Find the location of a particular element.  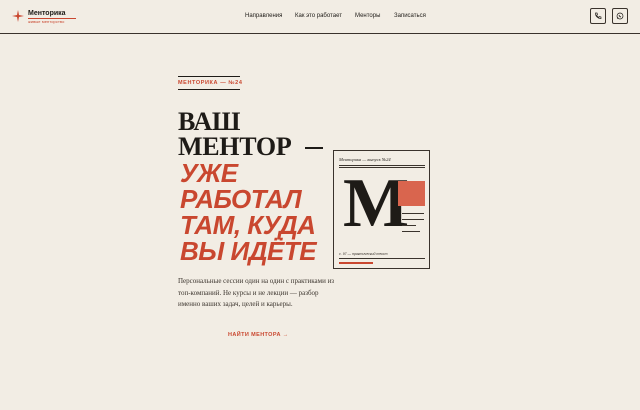

hero-title-red-1: УЖЕ is located at coordinates (209, 173).